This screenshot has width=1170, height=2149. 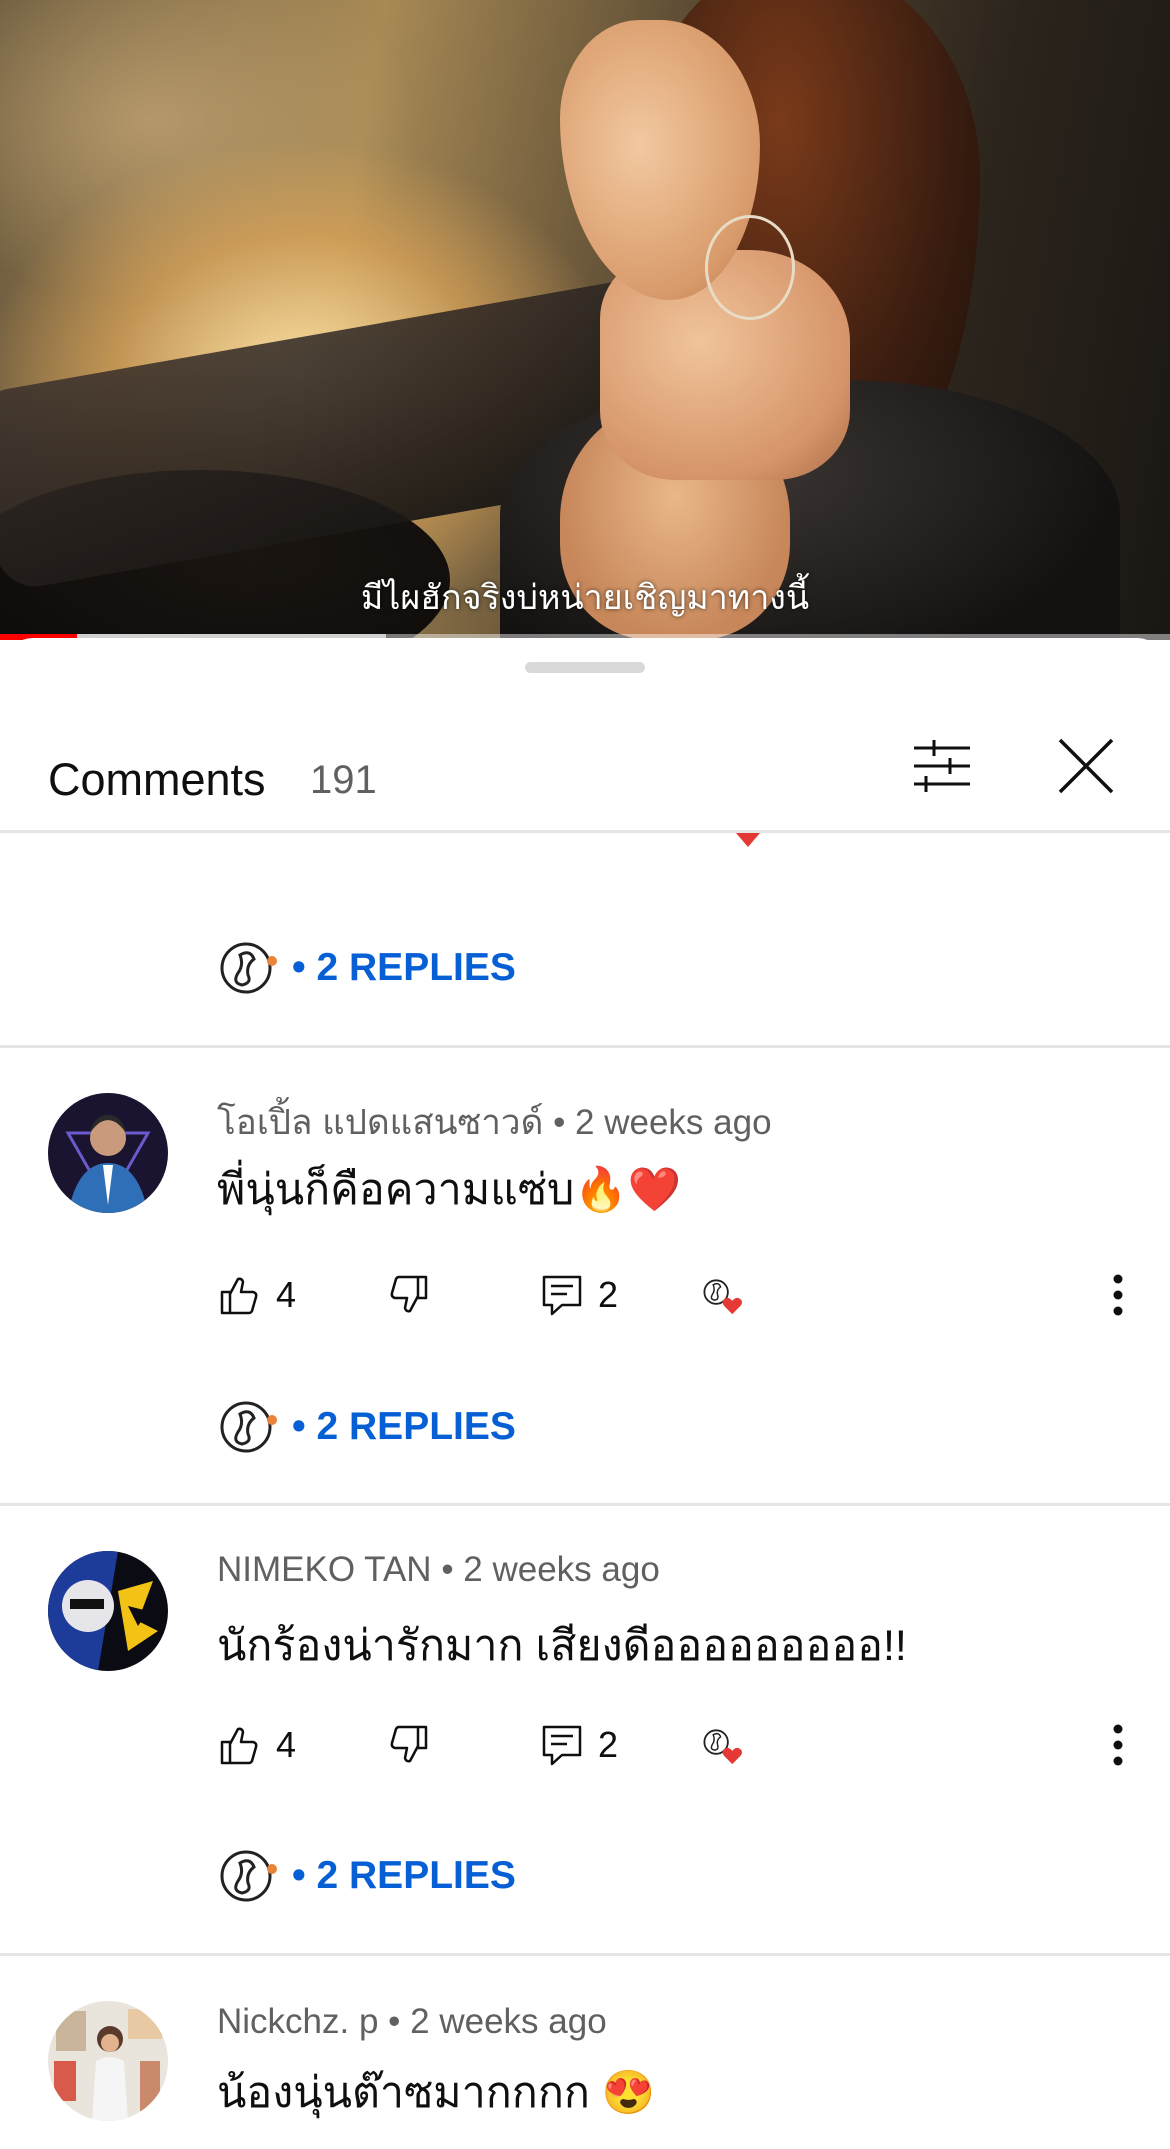 What do you see at coordinates (750, 267) in the screenshot?
I see `video-frame-earring` at bounding box center [750, 267].